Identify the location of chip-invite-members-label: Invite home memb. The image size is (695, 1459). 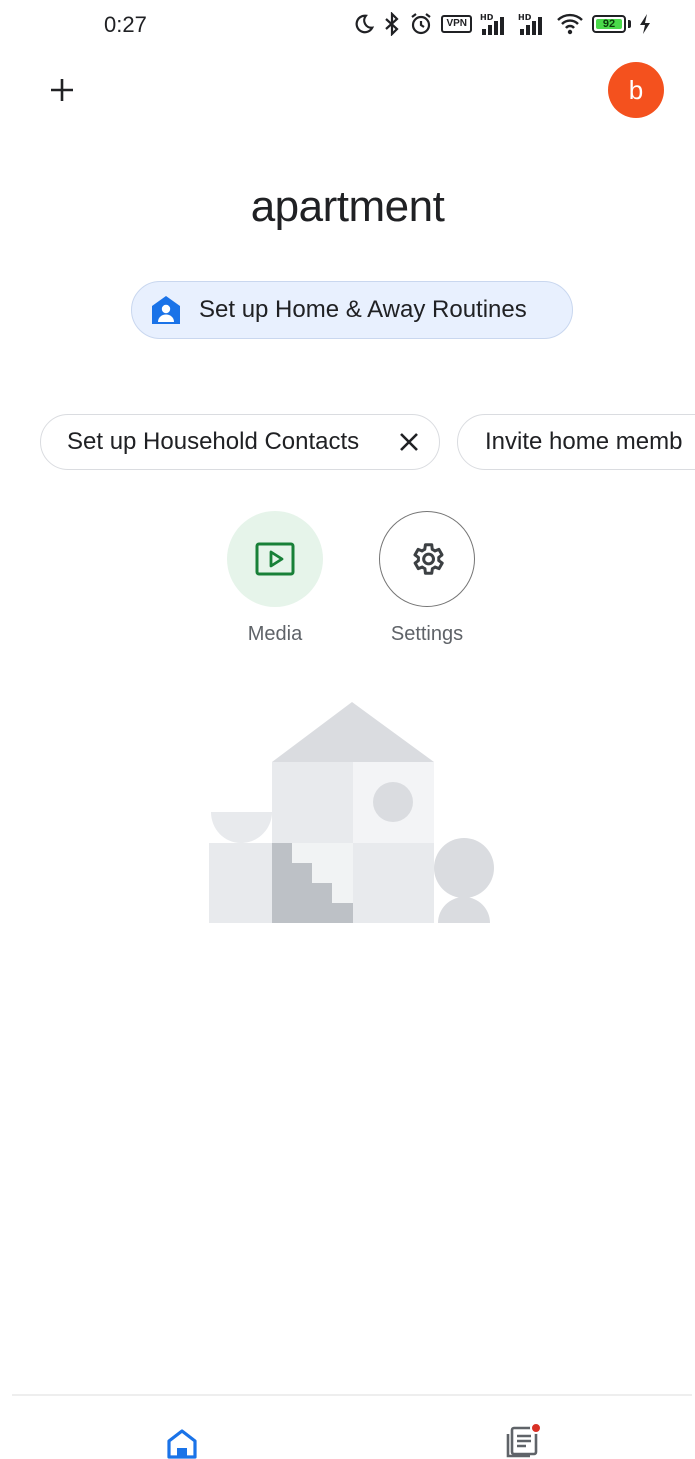
(584, 441).